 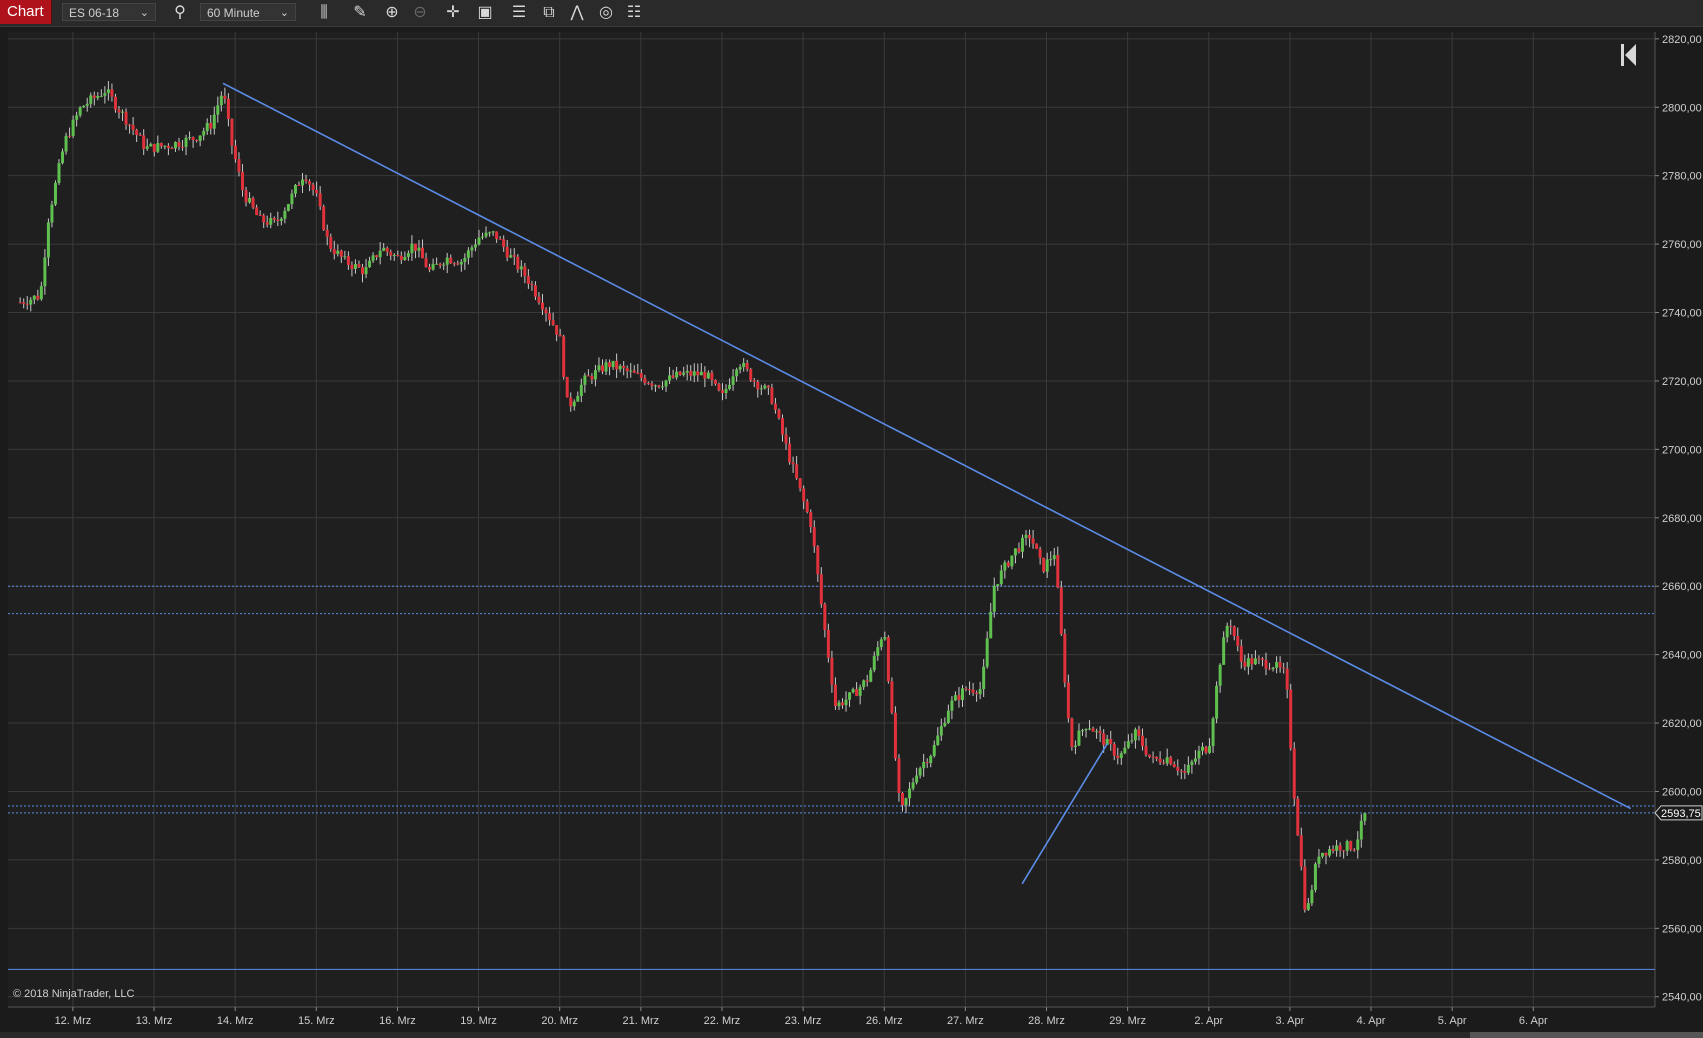 I want to click on x-tick-label: 22. Mrz, so click(x=722, y=1021).